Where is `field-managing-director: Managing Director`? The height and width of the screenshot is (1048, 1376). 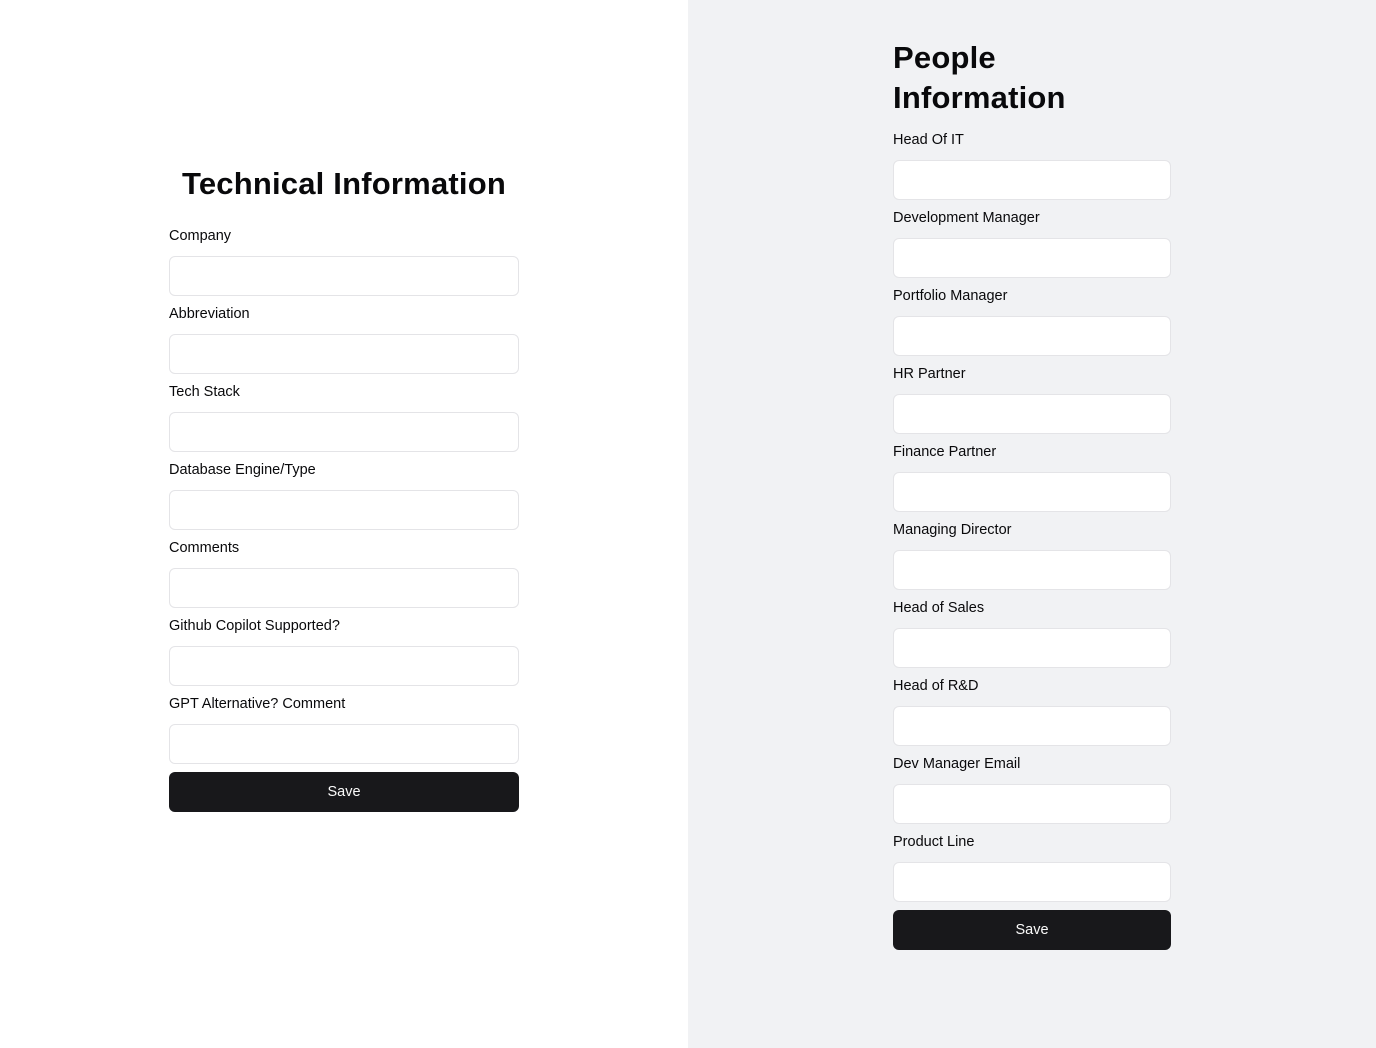 field-managing-director: Managing Director is located at coordinates (1032, 555).